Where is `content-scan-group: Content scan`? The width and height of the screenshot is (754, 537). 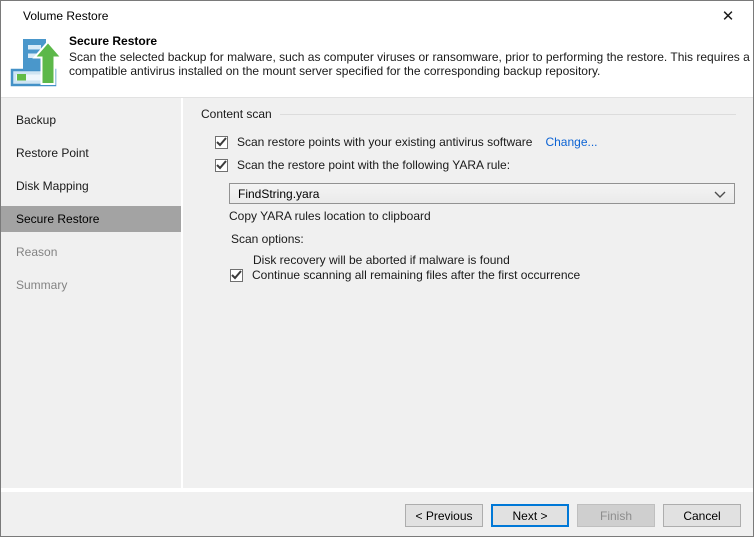
content-scan-group: Content scan is located at coordinates (468, 114).